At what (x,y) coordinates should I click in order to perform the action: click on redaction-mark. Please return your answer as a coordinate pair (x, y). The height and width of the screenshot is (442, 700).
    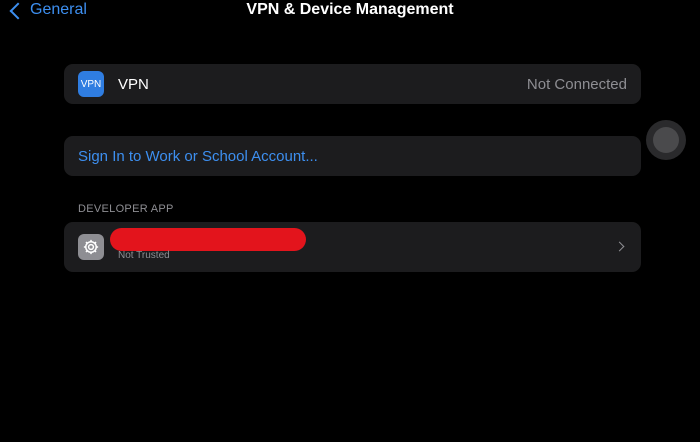
    Looking at the image, I should click on (208, 239).